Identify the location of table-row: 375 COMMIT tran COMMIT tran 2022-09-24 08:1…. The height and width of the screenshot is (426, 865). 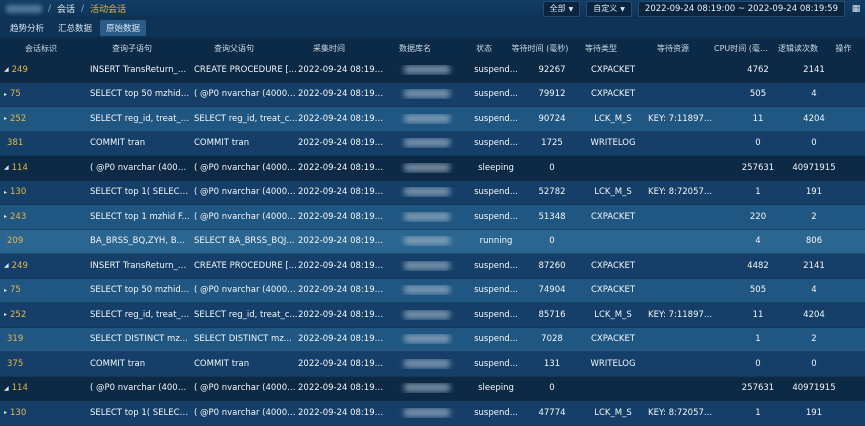
(432, 364).